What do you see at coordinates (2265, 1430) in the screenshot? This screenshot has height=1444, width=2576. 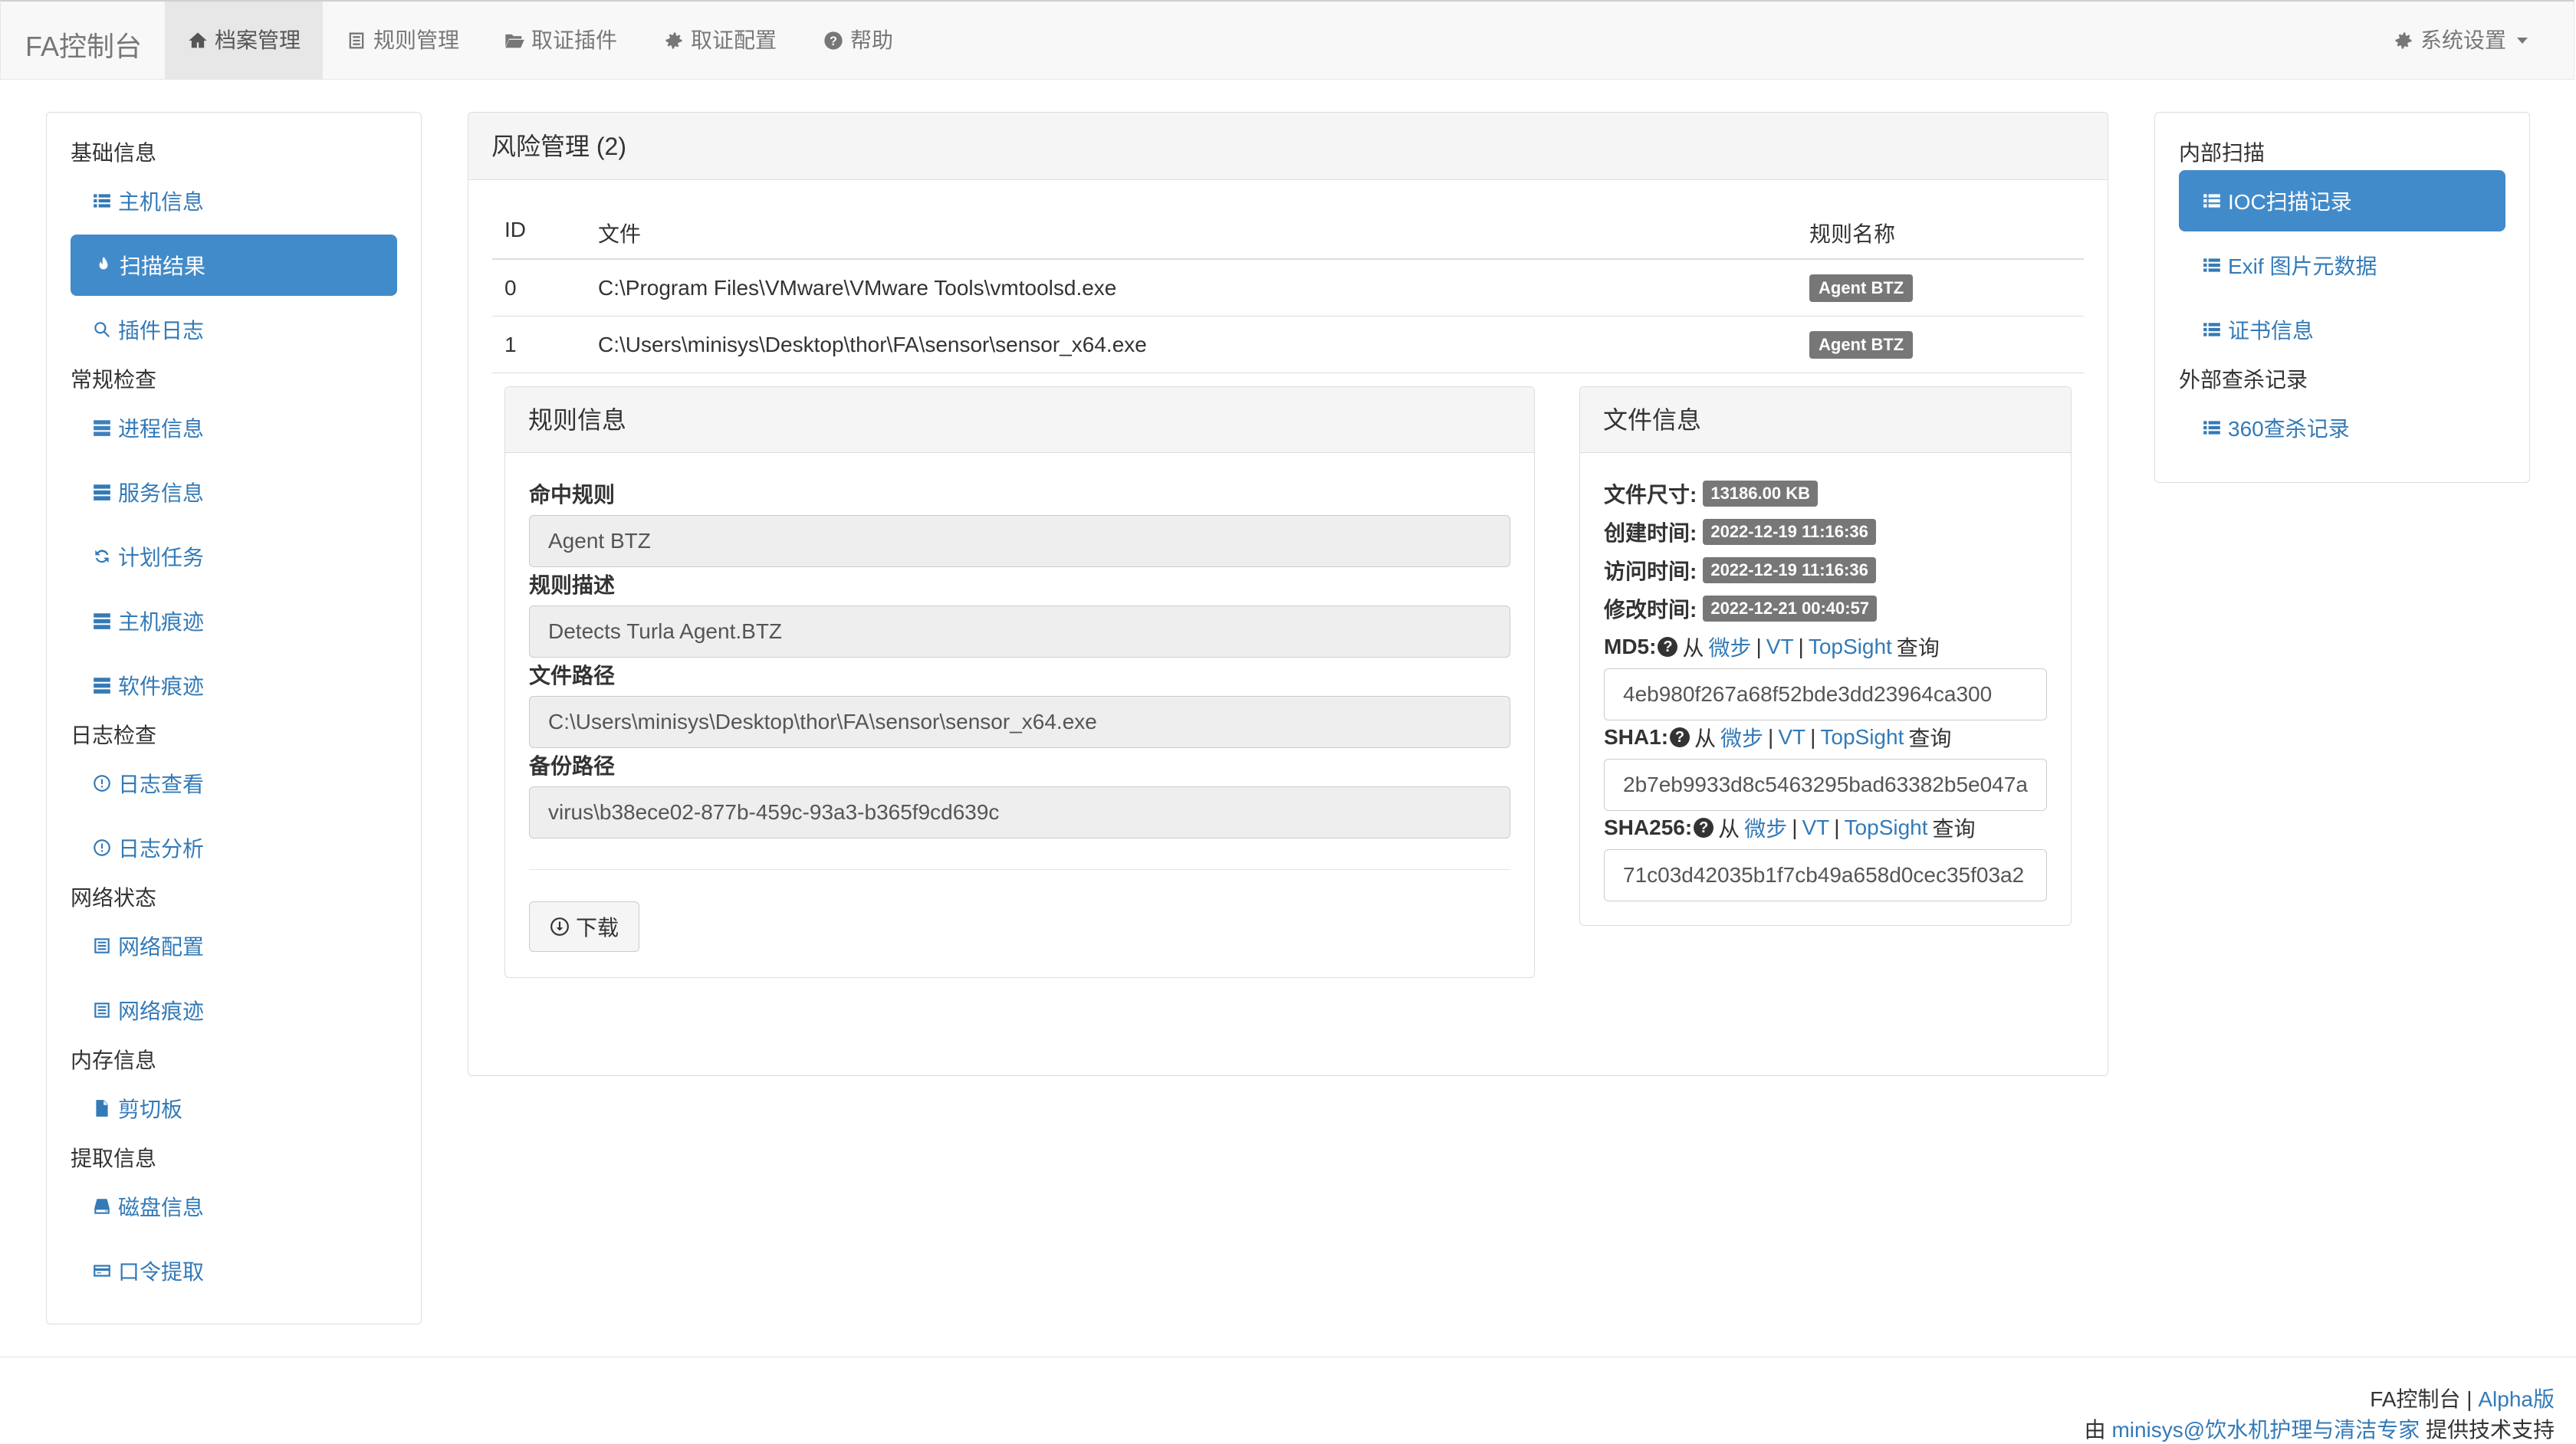 I see `footer-author-link: minisys@饮水机护理与清洁专家` at bounding box center [2265, 1430].